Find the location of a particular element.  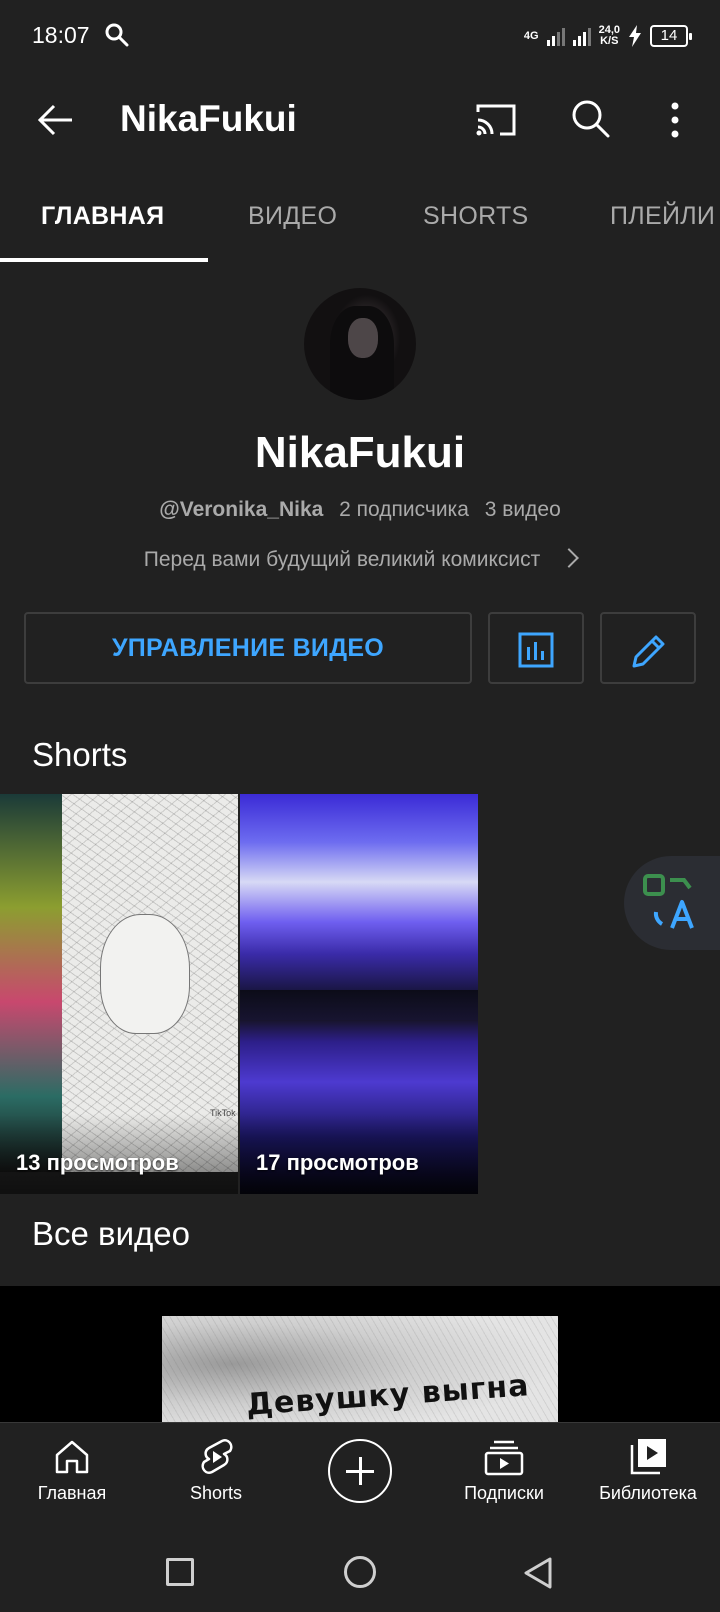

channel-name: NikaFukui is located at coordinates (360, 452).